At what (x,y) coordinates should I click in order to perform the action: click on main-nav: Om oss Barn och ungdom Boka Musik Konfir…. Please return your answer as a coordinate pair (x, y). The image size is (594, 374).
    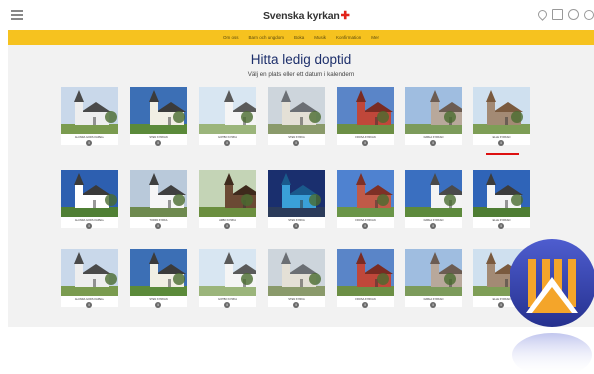
    Looking at the image, I should click on (301, 37).